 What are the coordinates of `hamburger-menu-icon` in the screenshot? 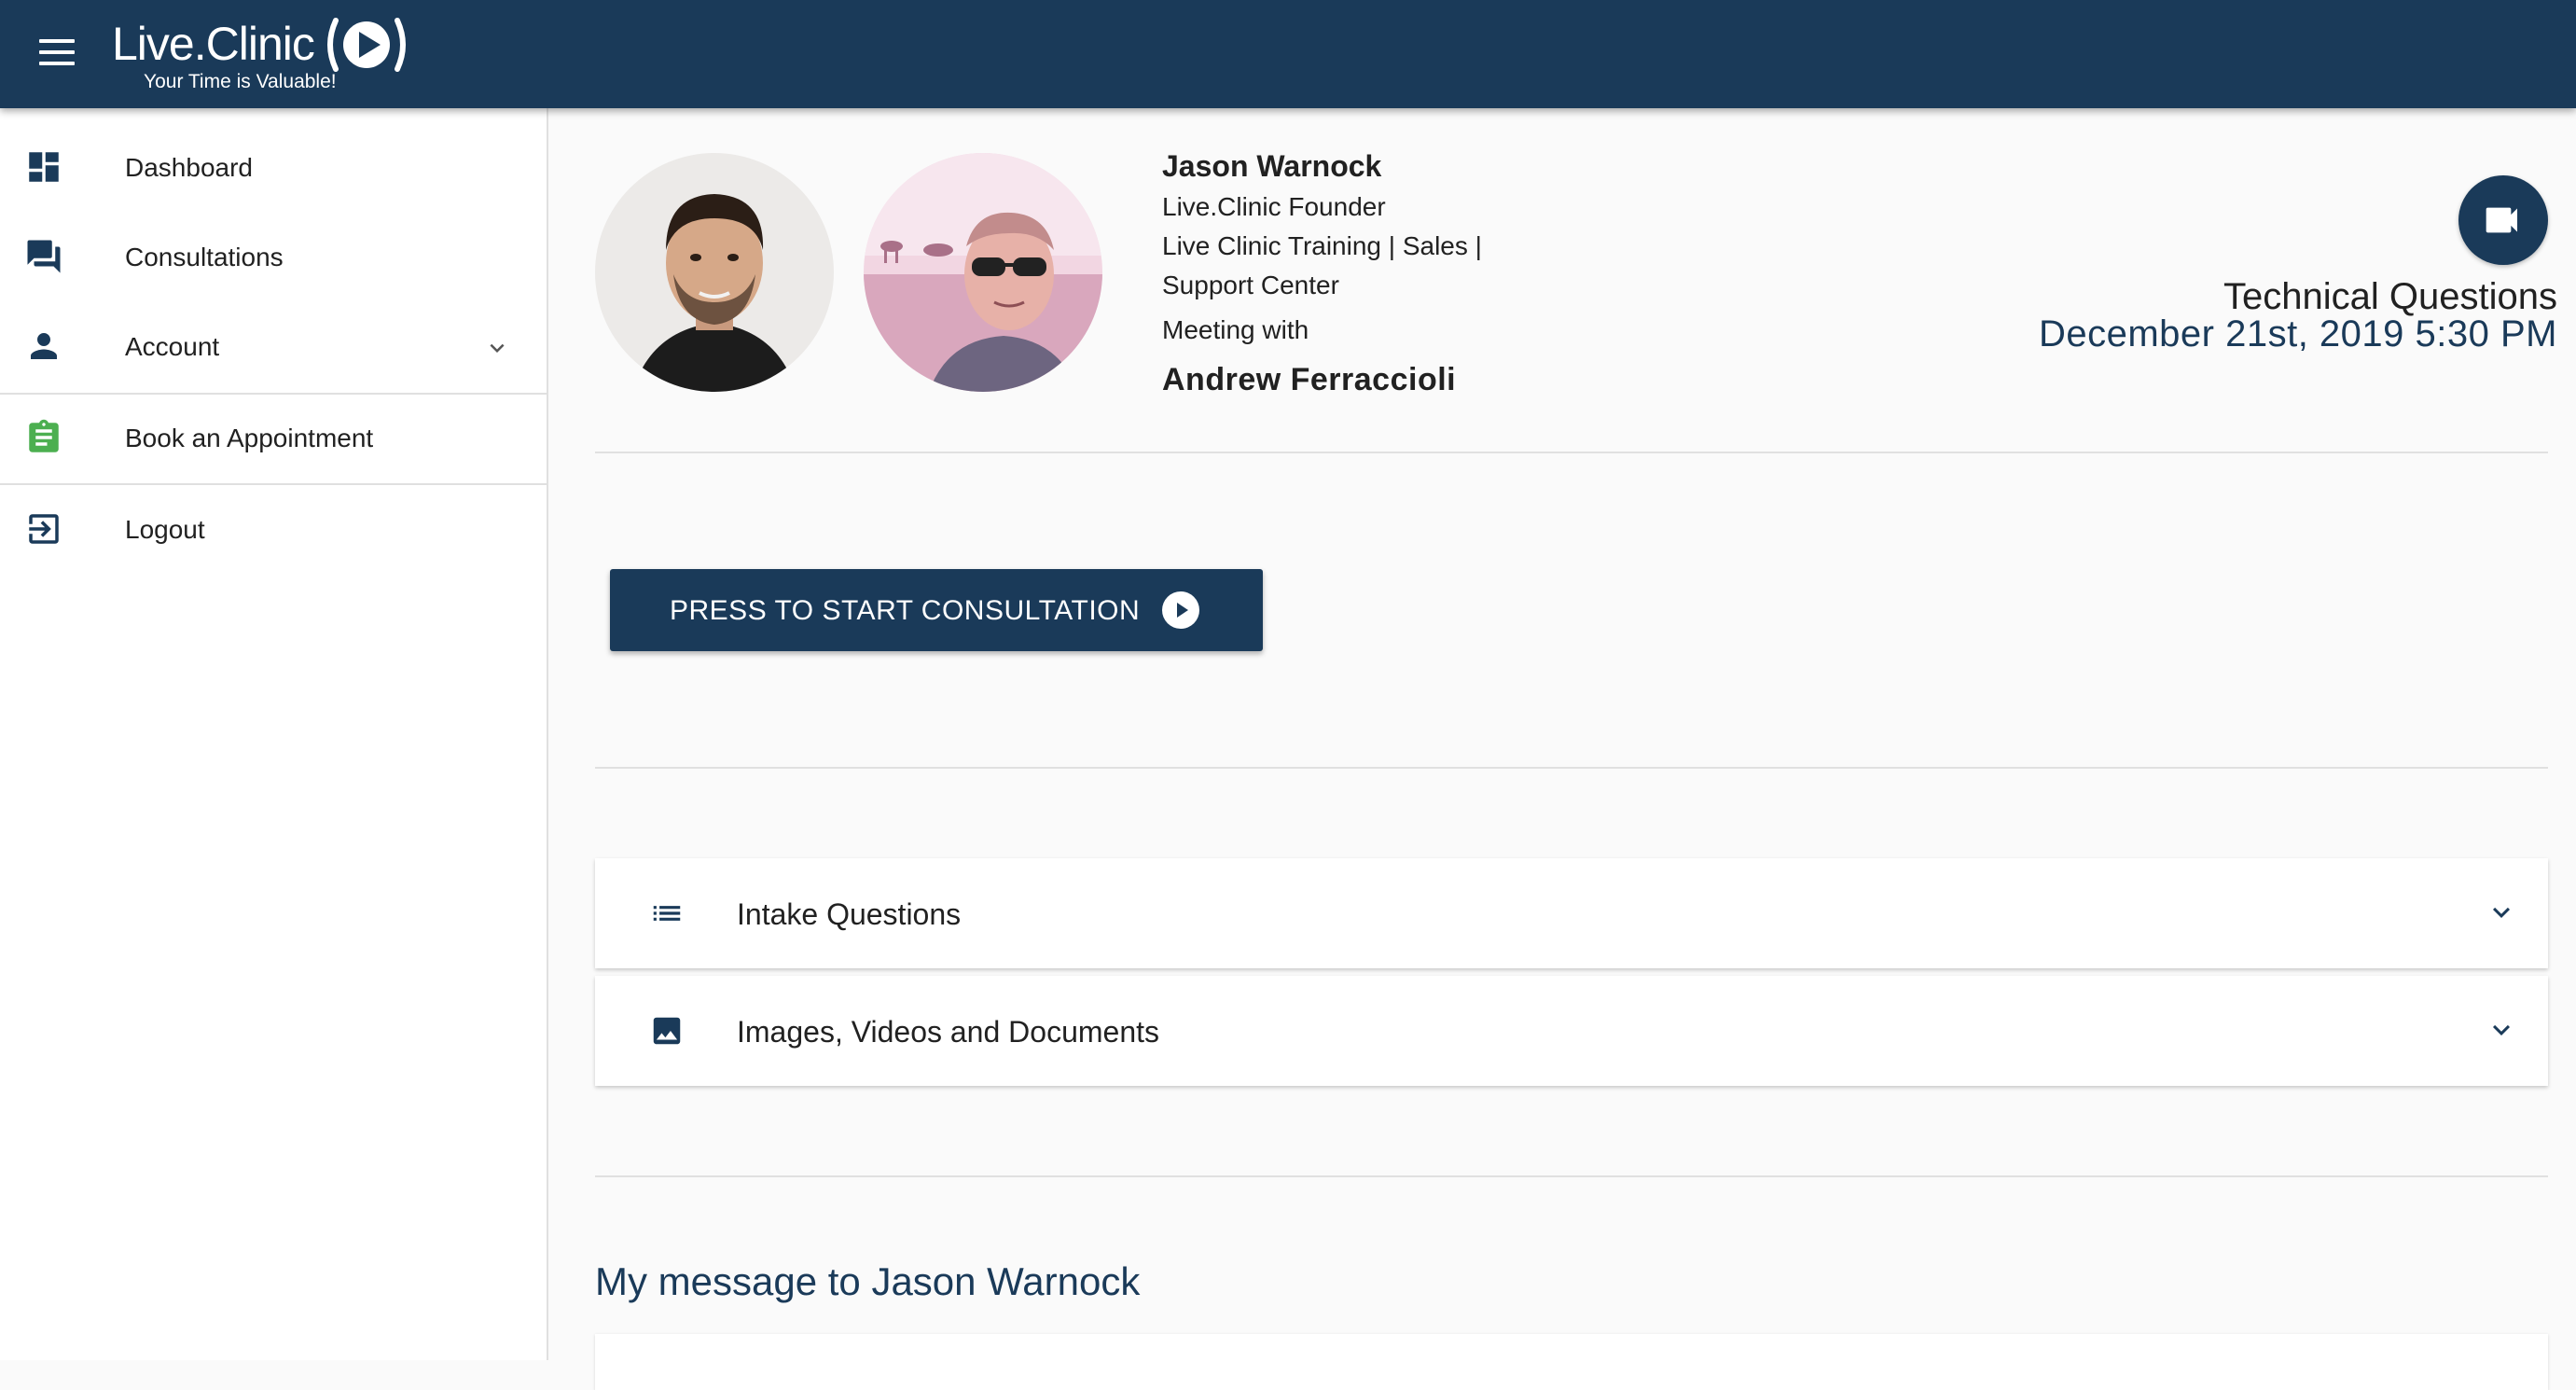 It's located at (57, 54).